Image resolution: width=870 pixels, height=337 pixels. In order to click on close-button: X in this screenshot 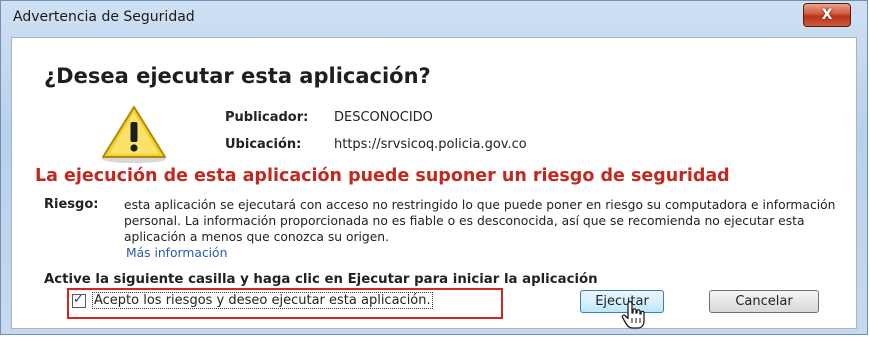, I will do `click(827, 15)`.